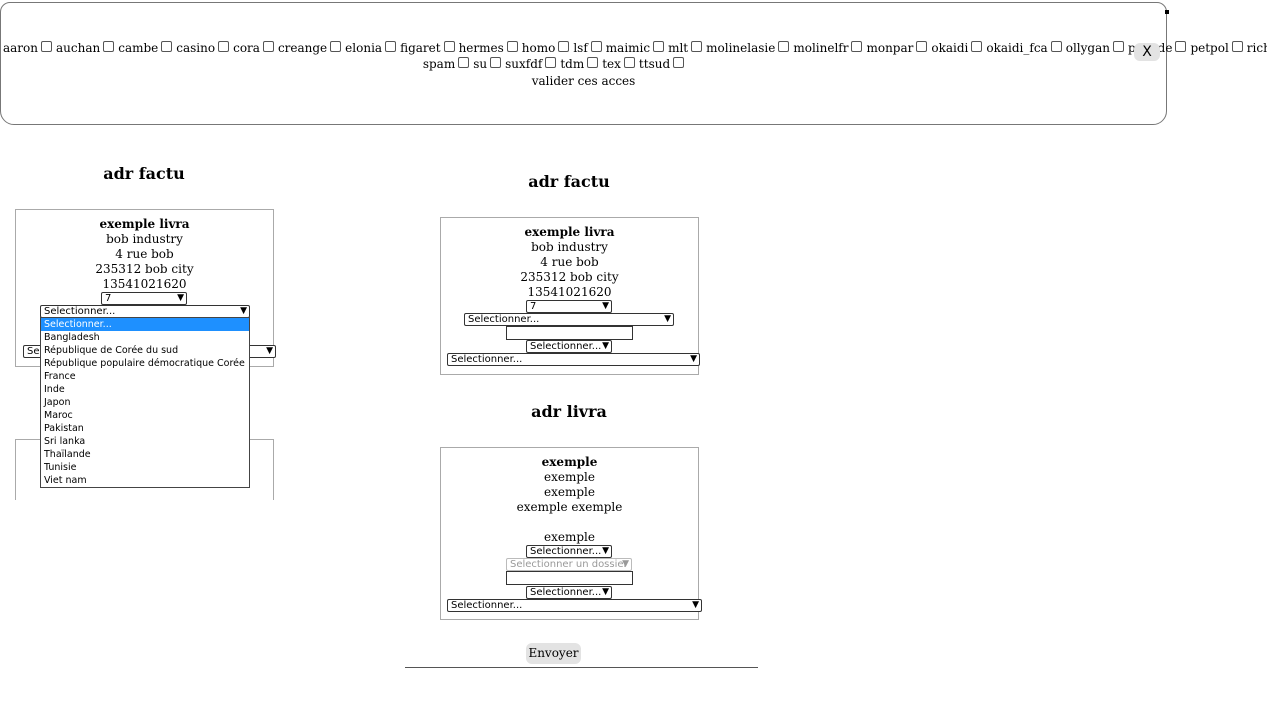 The height and width of the screenshot is (721, 1267). What do you see at coordinates (531, 64) in the screenshot?
I see `access-item: suxfdf` at bounding box center [531, 64].